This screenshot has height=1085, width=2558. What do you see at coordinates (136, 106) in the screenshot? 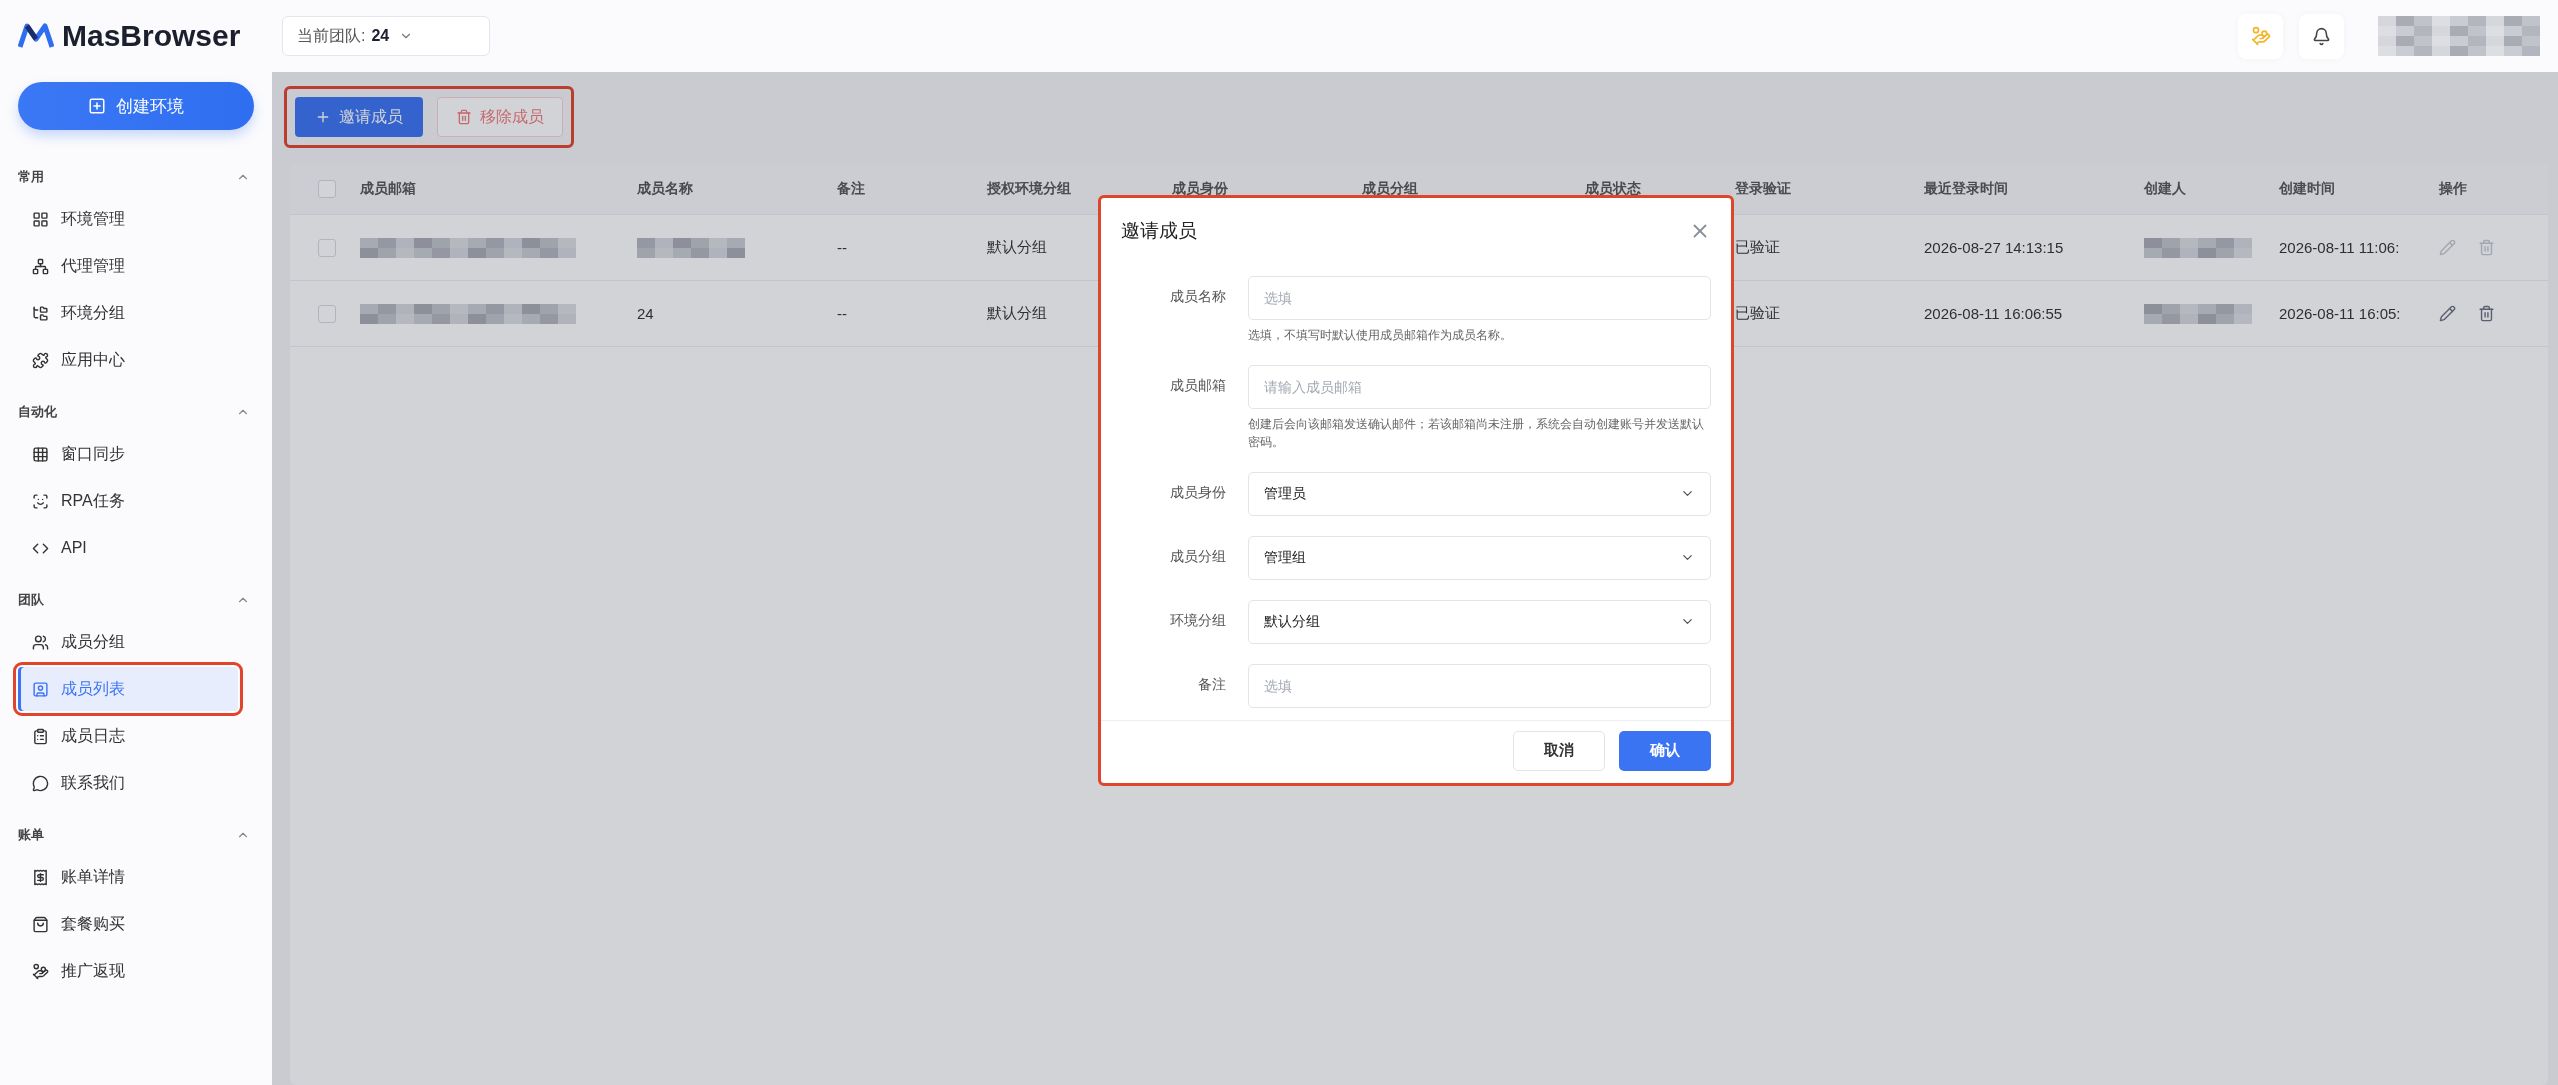
I see `create-environment-button: 创建环境` at bounding box center [136, 106].